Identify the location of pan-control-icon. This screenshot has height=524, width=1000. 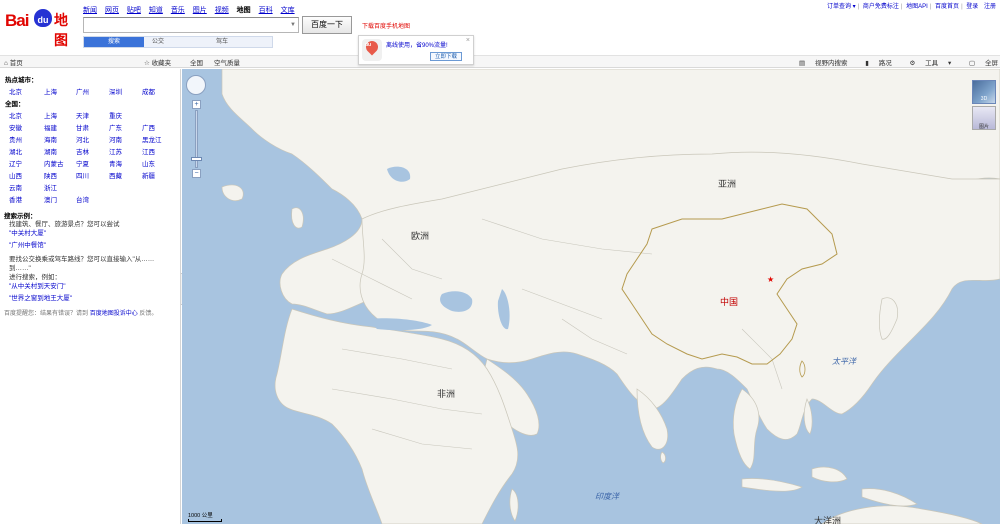
(196, 85).